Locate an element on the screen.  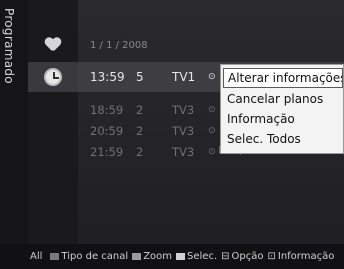
zoom-label: Zoom is located at coordinates (158, 256).